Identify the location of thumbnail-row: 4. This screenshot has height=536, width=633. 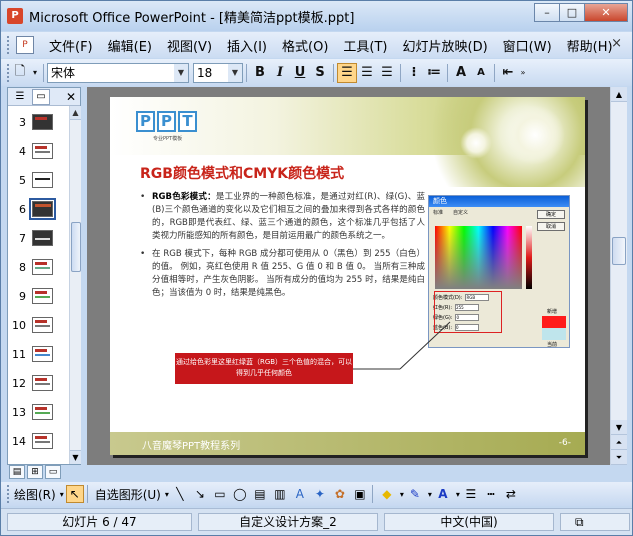
(32, 151).